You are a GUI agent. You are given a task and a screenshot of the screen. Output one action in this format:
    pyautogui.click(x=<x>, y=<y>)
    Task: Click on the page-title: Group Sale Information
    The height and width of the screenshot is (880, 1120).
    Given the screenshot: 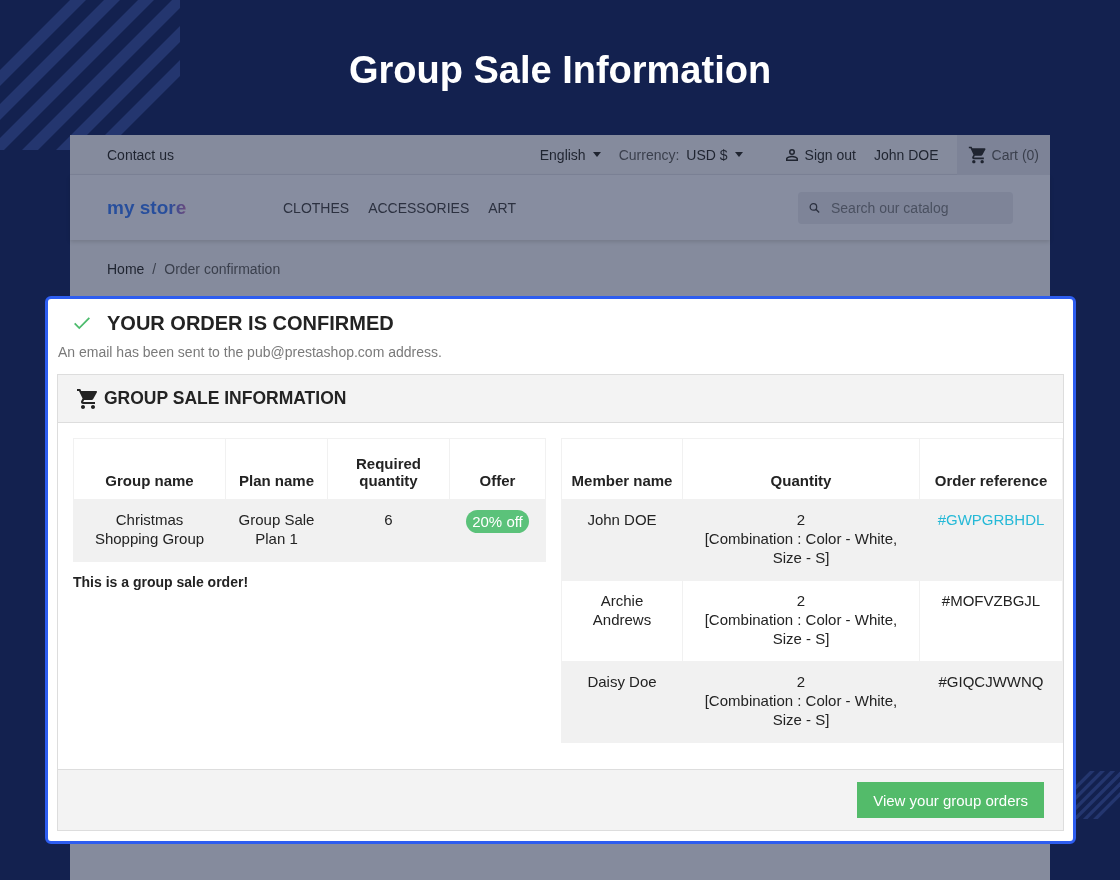 What is the action you would take?
    pyautogui.click(x=560, y=70)
    